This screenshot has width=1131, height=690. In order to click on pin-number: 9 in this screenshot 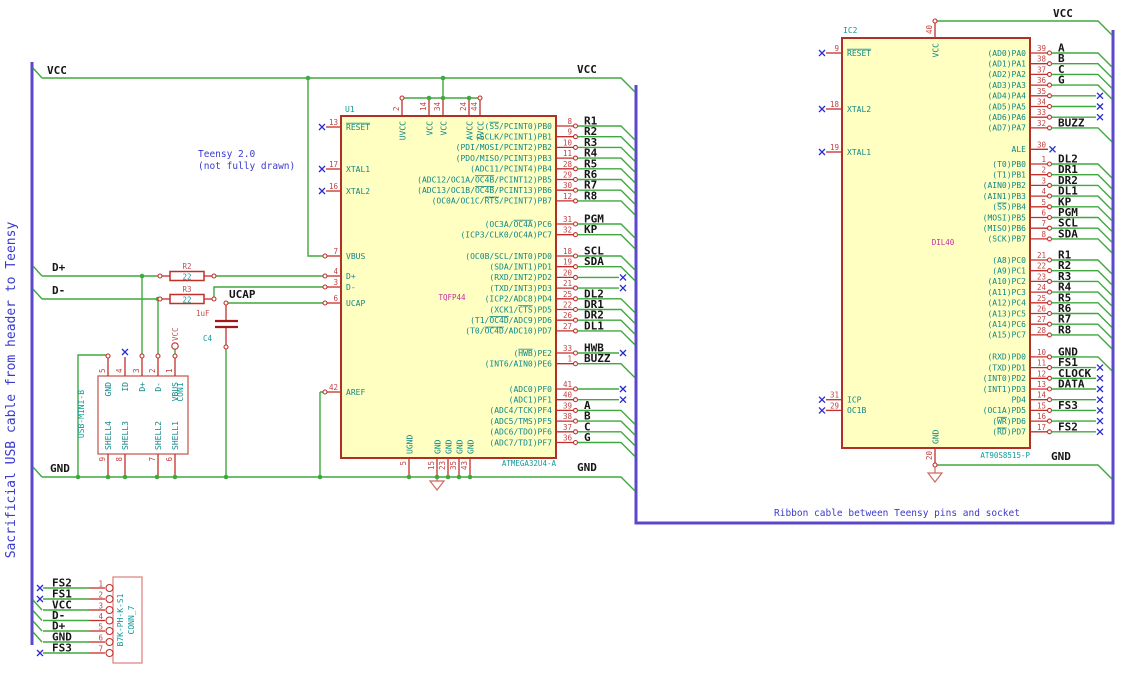, I will do `click(102, 459)`.